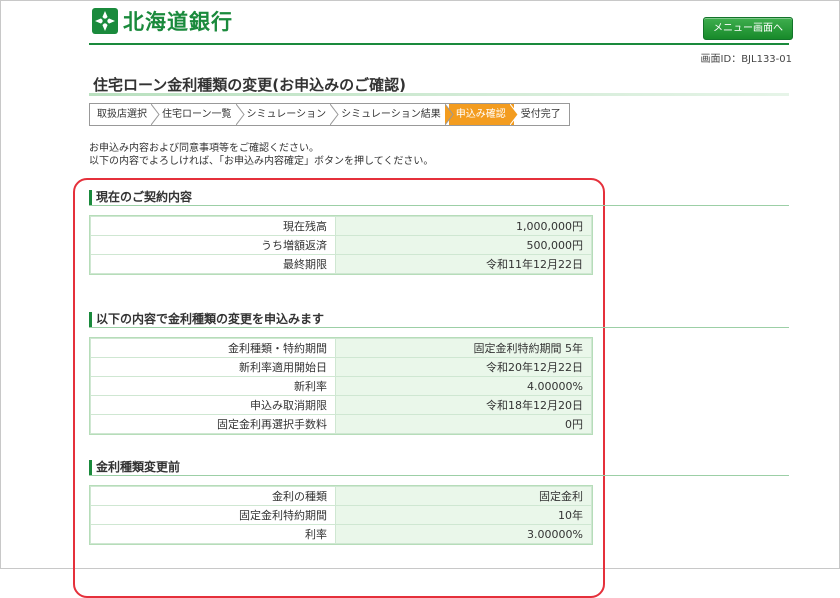 This screenshot has width=840, height=598. Describe the element at coordinates (463, 386) in the screenshot. I see `row-value: 4.00000%` at that location.